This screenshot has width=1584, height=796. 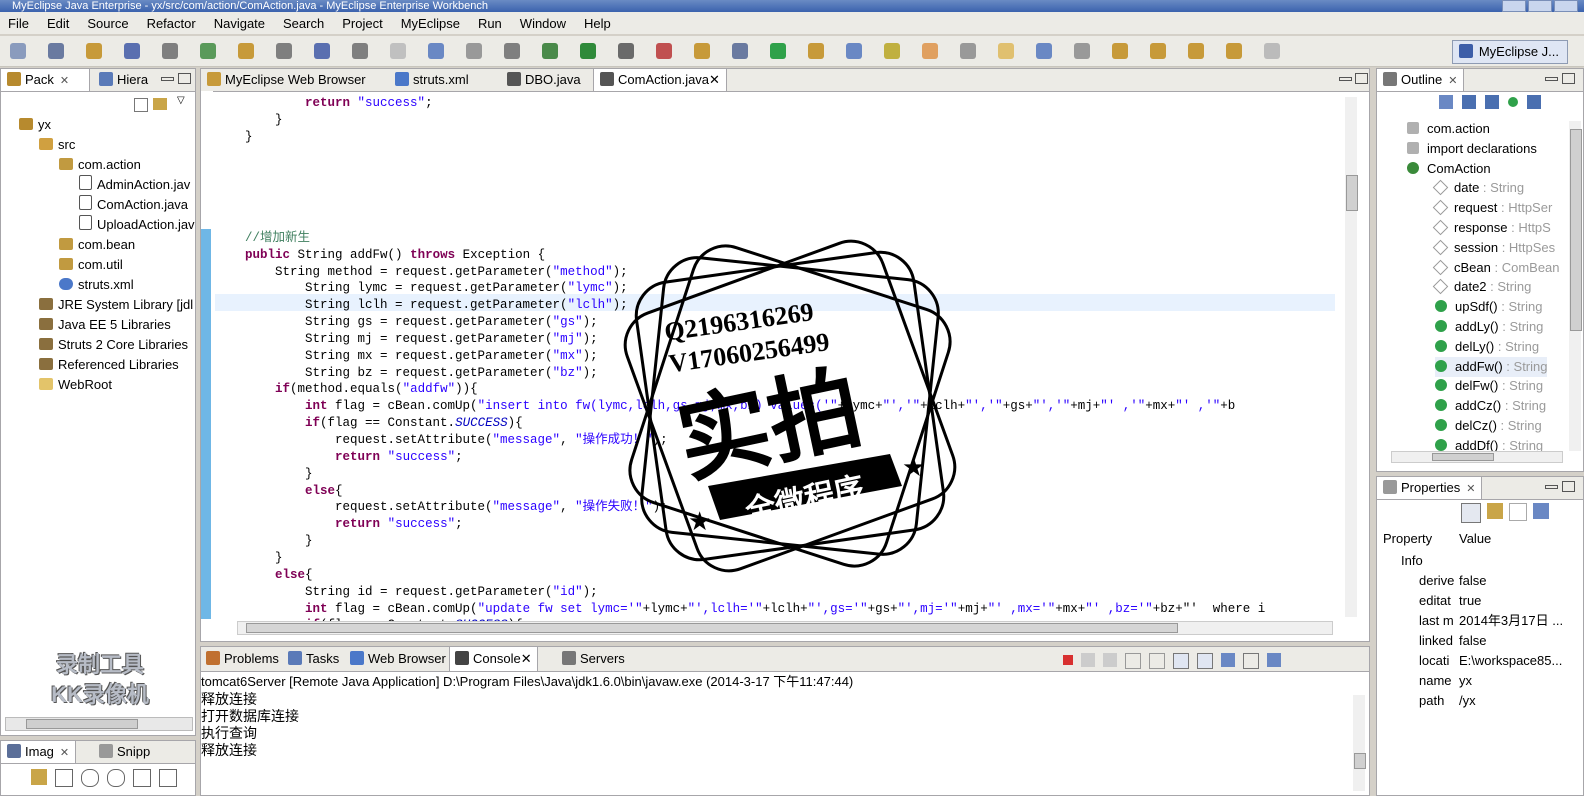 I want to click on editor-horizontal-scrollbar, so click(x=785, y=628).